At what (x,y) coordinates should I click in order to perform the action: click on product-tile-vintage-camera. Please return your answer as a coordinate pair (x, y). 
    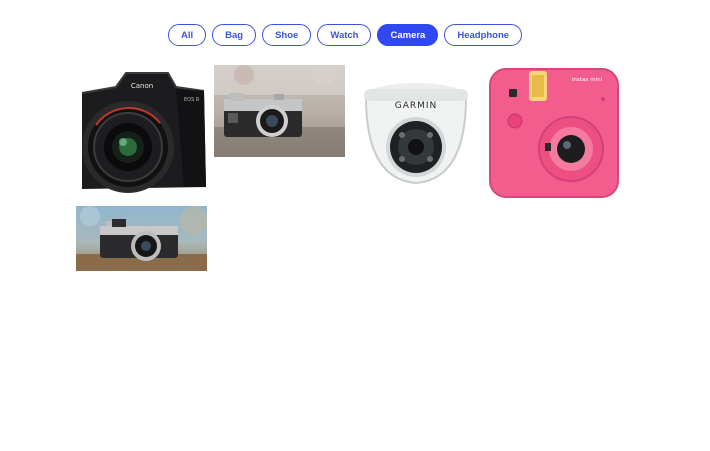
    Looking at the image, I should click on (279, 111).